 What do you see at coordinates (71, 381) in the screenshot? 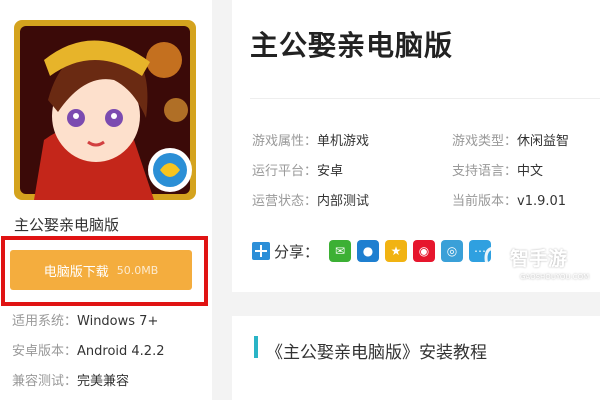
I see `spec-compatibility: 兼容测试：完美兼容` at bounding box center [71, 381].